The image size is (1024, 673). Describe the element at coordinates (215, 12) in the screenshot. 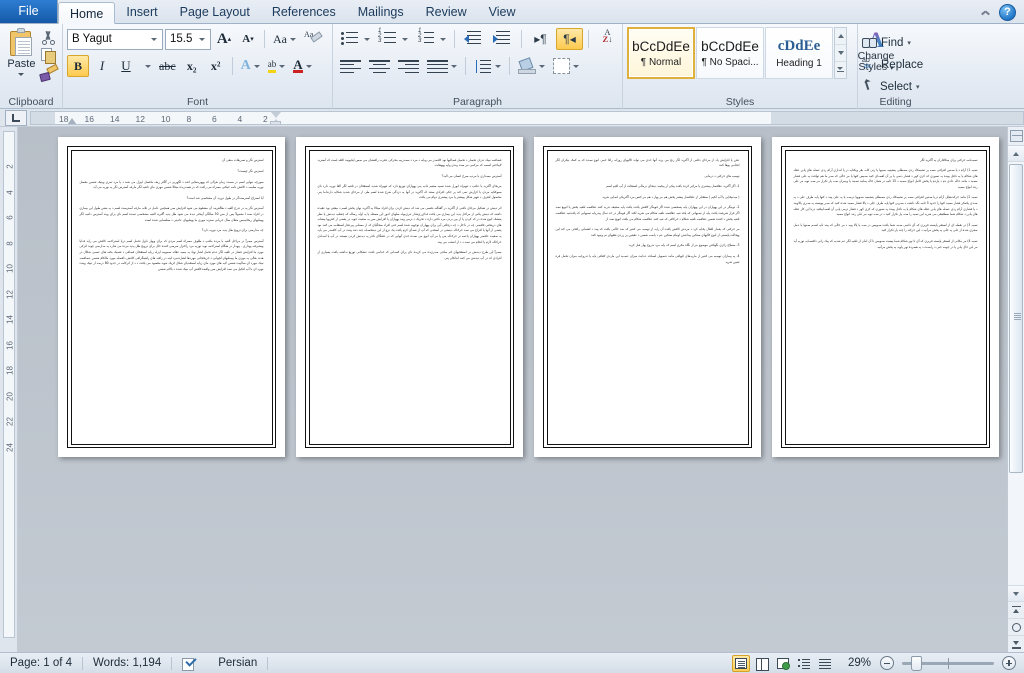

I see `tab-page-layout: Page Layout` at that location.